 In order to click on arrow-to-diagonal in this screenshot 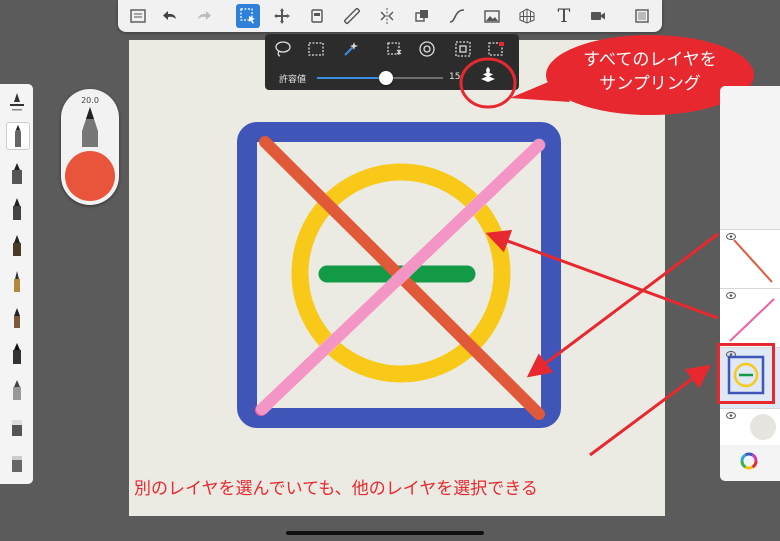, I will do `click(622, 305)`.